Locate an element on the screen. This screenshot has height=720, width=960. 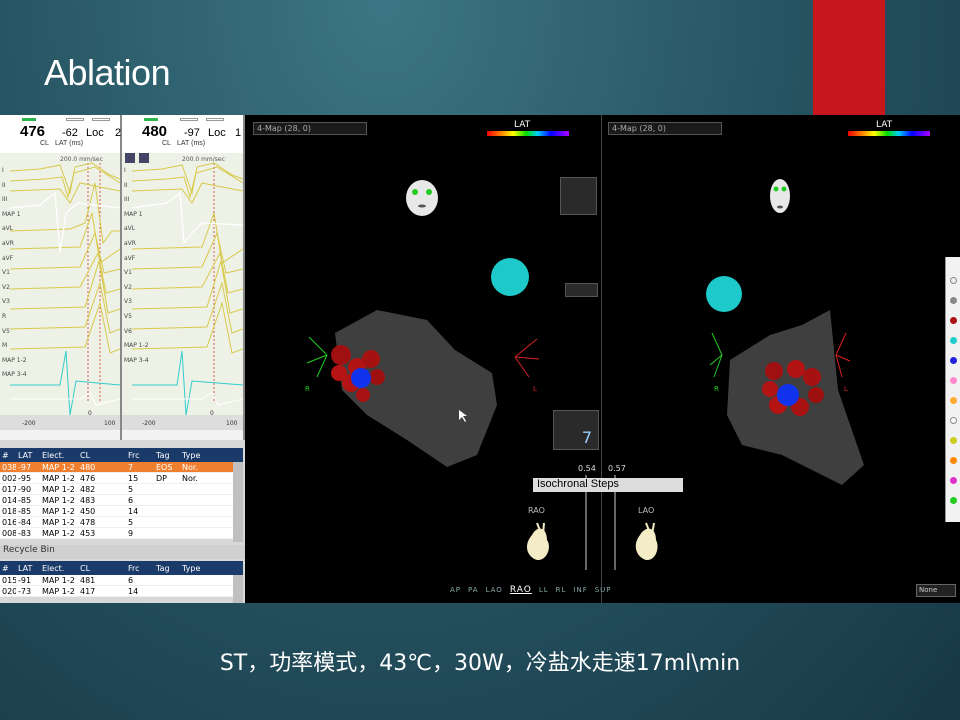
table-cell: 008 is located at coordinates (9, 533).